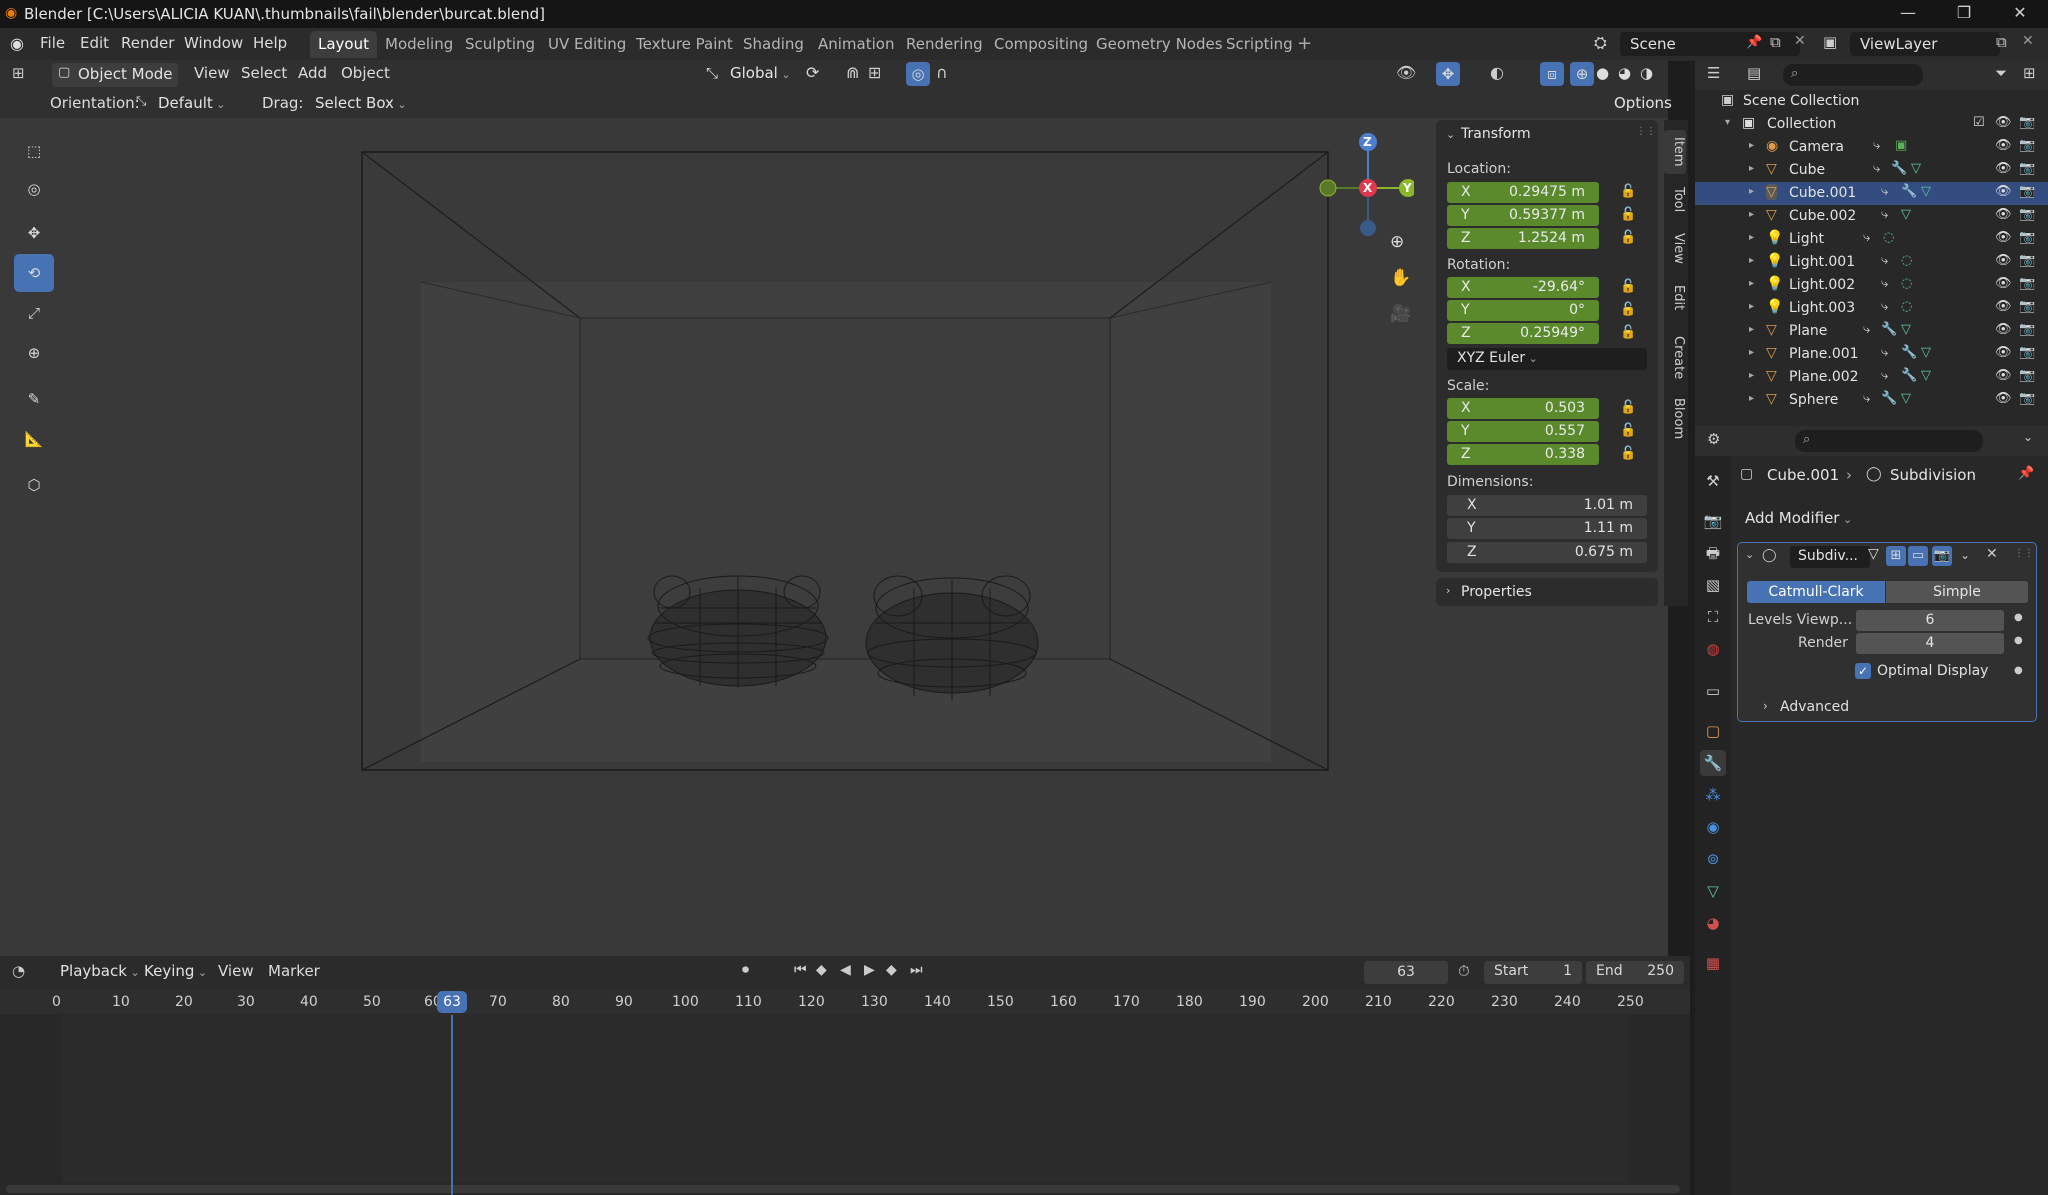  What do you see at coordinates (1600, 43) in the screenshot?
I see `scene-selector-icon: ⛭` at bounding box center [1600, 43].